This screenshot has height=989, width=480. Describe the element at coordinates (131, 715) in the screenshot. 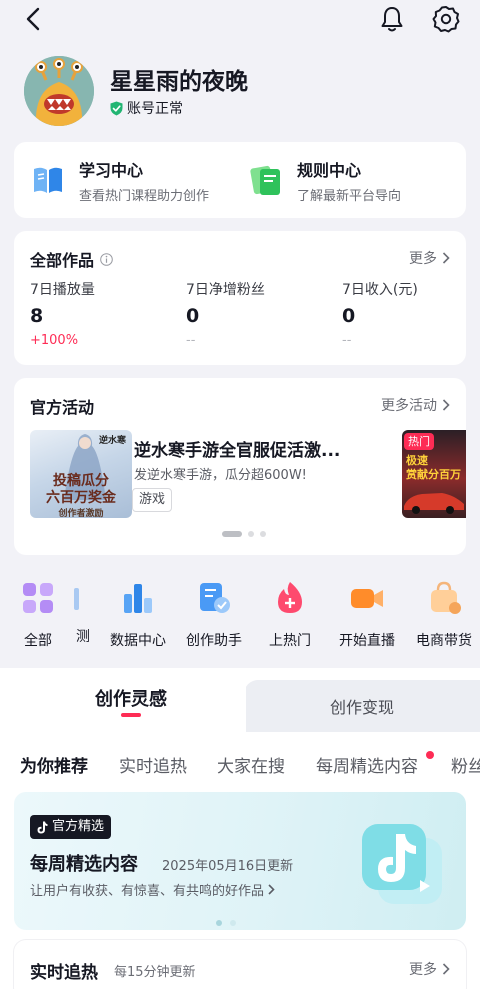

I see `tab-active-indicator` at that location.